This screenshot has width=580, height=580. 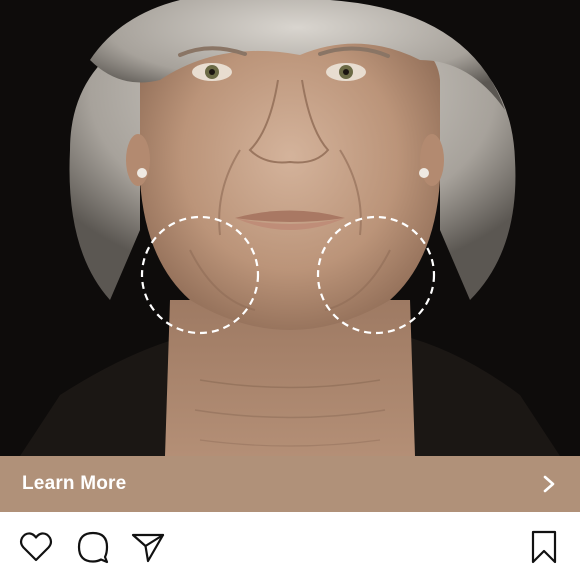 I want to click on learn-more-button: Learn More, so click(x=290, y=484).